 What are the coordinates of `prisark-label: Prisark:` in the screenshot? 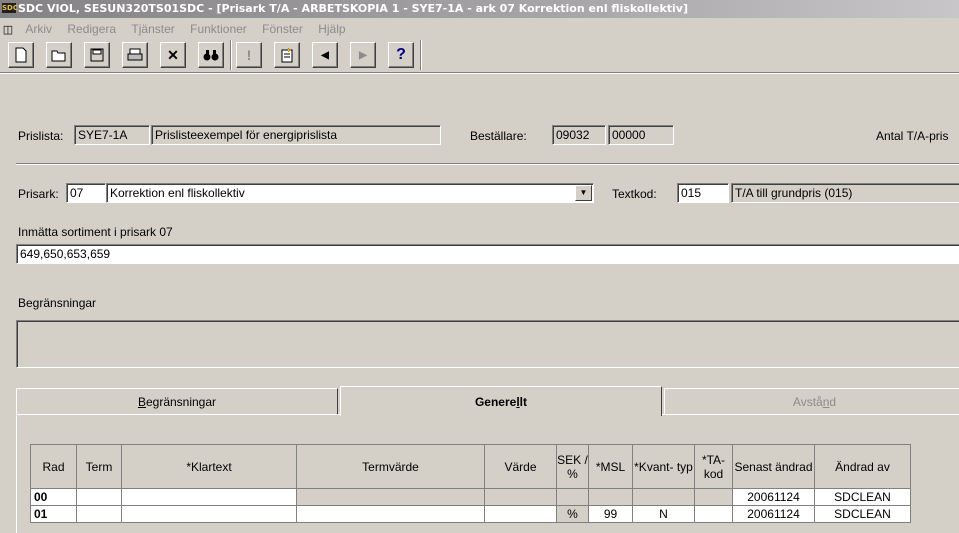 It's located at (38, 194).